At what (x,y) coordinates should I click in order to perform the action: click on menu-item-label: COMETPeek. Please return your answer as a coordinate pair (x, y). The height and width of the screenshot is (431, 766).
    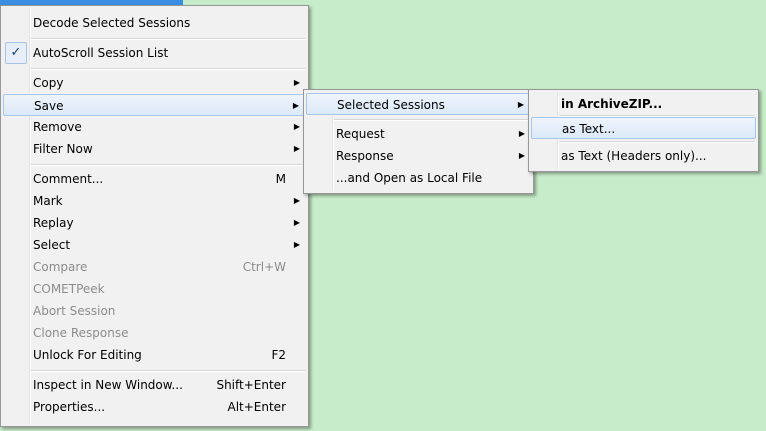
    Looking at the image, I should click on (69, 289).